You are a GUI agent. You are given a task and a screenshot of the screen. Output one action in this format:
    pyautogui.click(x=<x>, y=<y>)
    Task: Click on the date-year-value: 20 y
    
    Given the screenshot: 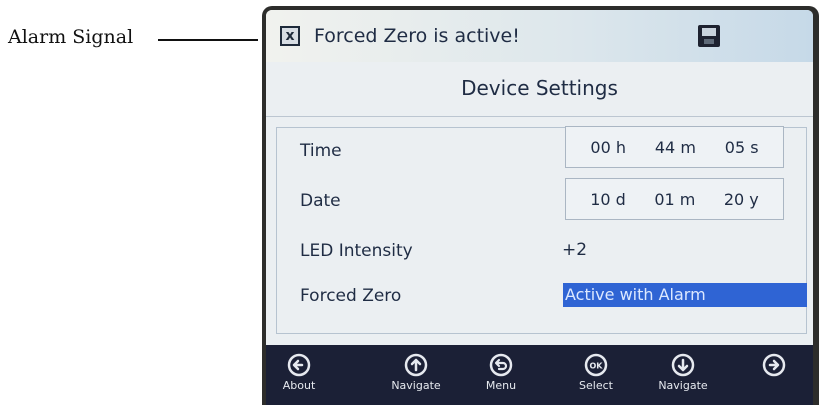 What is the action you would take?
    pyautogui.click(x=741, y=199)
    